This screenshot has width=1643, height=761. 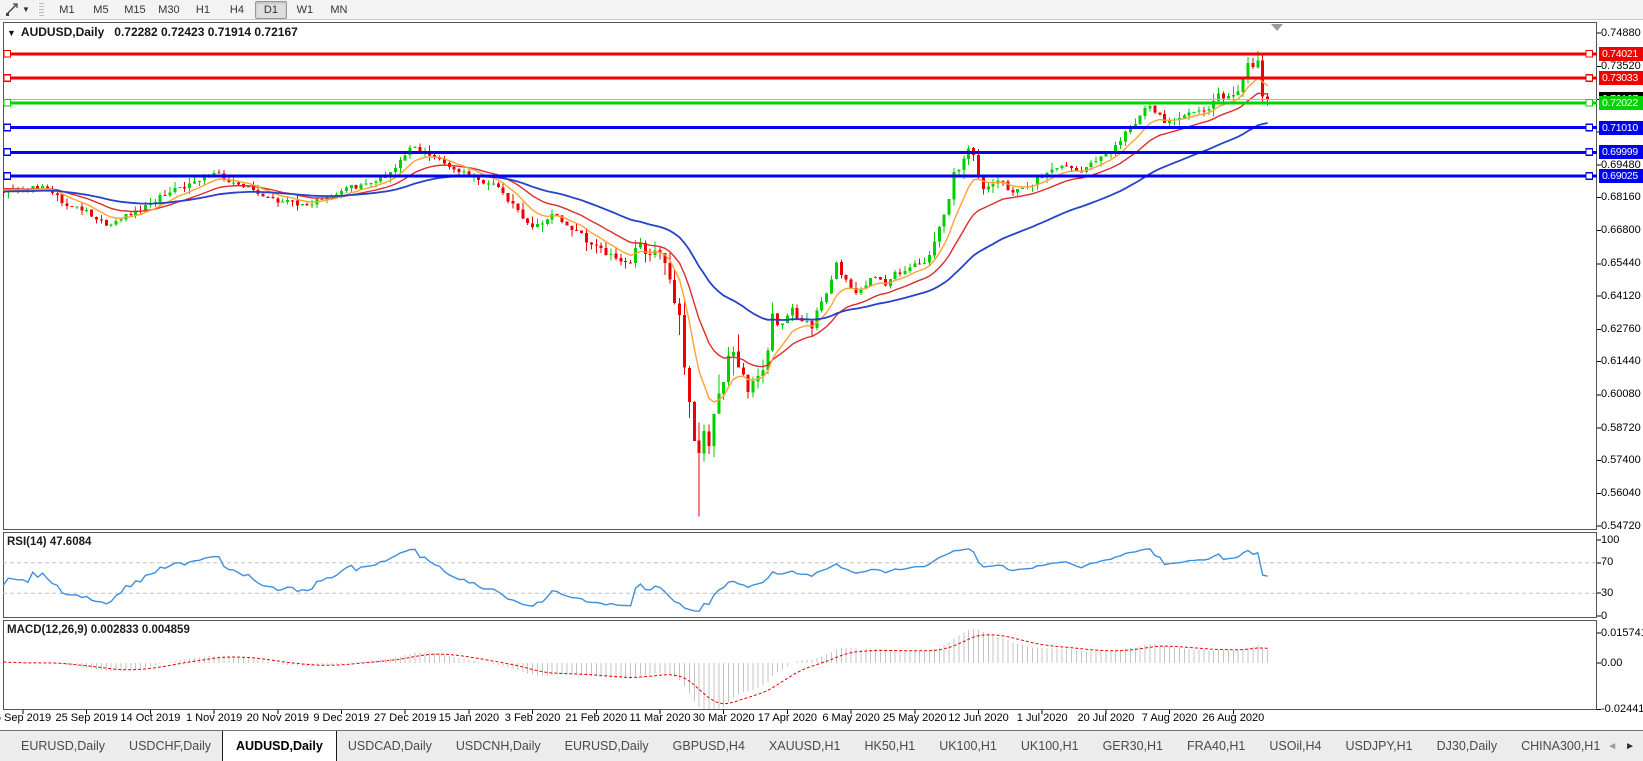 I want to click on rsi-line, so click(x=635, y=580).